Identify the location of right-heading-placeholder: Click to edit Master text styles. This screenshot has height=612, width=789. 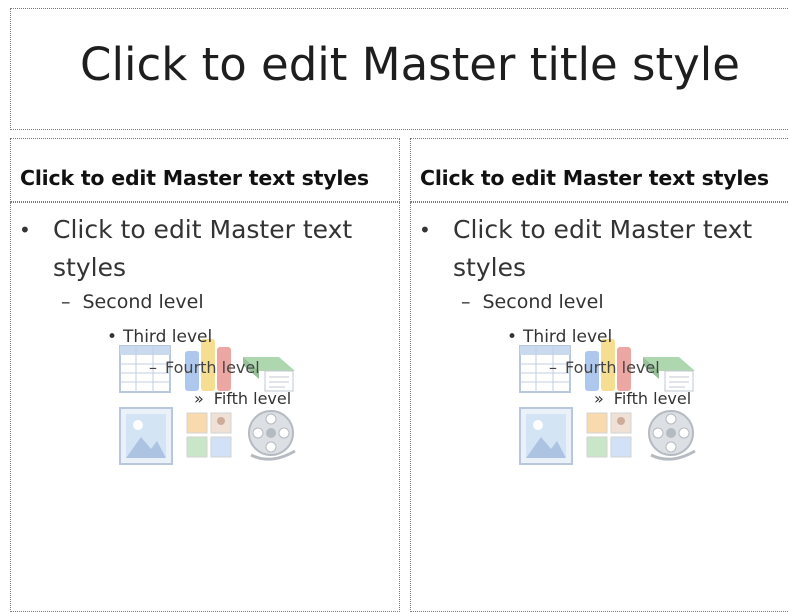
(599, 170).